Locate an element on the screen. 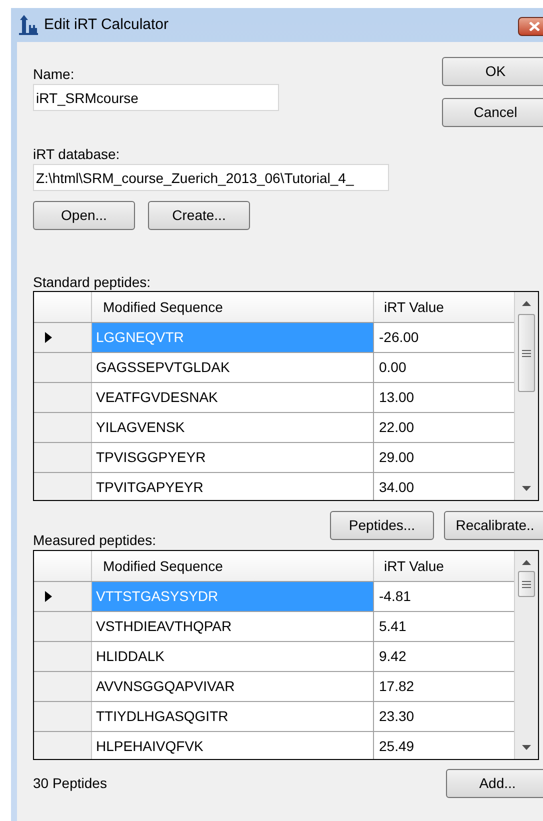 Image resolution: width=543 pixels, height=821 pixels. table-cell: 34.00 is located at coordinates (444, 486).